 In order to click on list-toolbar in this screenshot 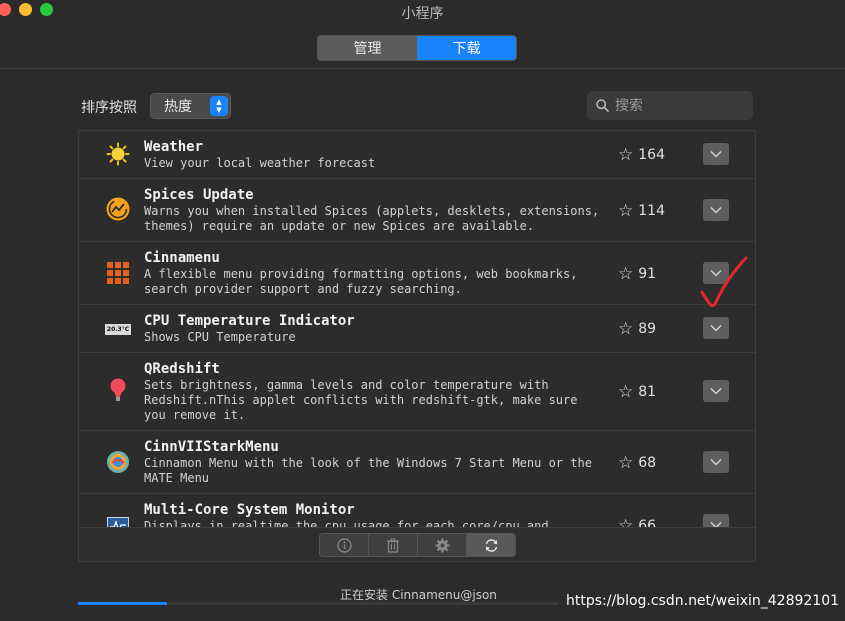, I will do `click(417, 545)`.